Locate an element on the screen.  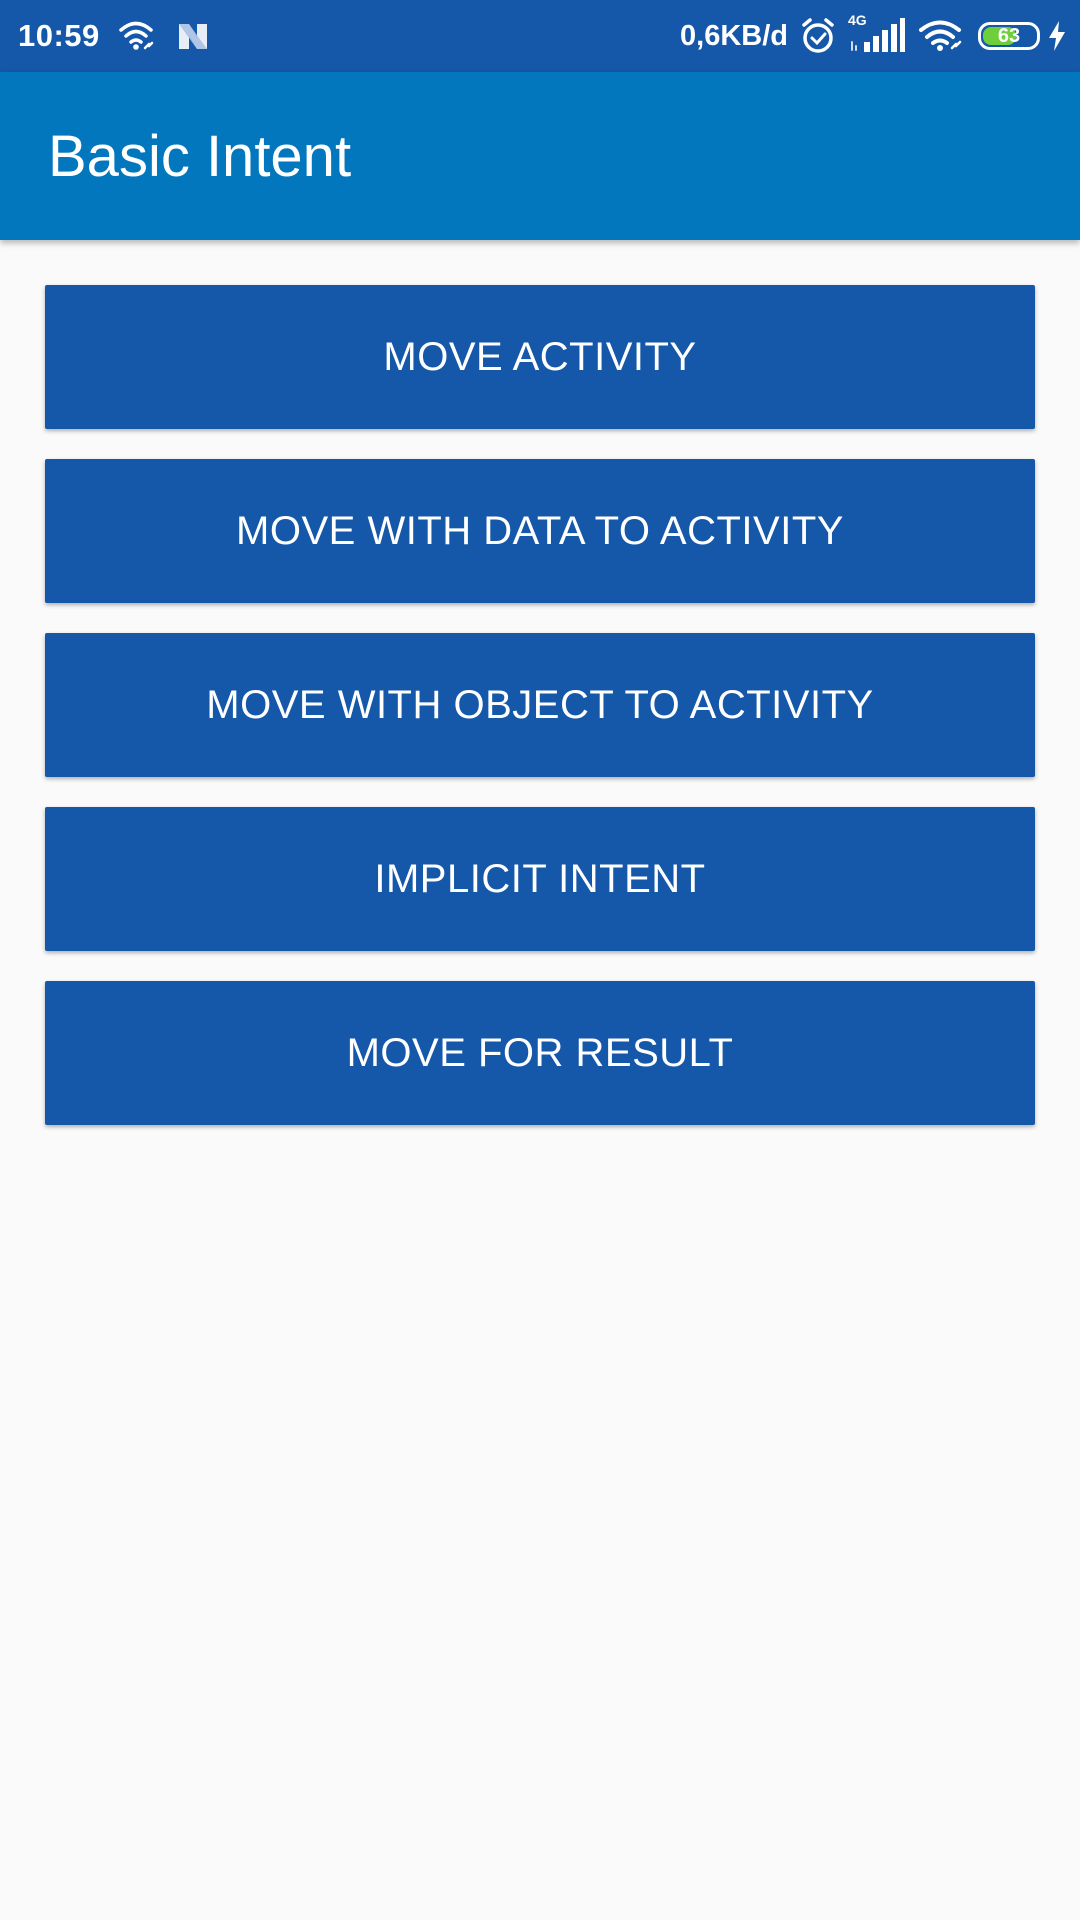
status-bar: 10:59 0,6KB/d 4G 63 is located at coordinates (540, 36).